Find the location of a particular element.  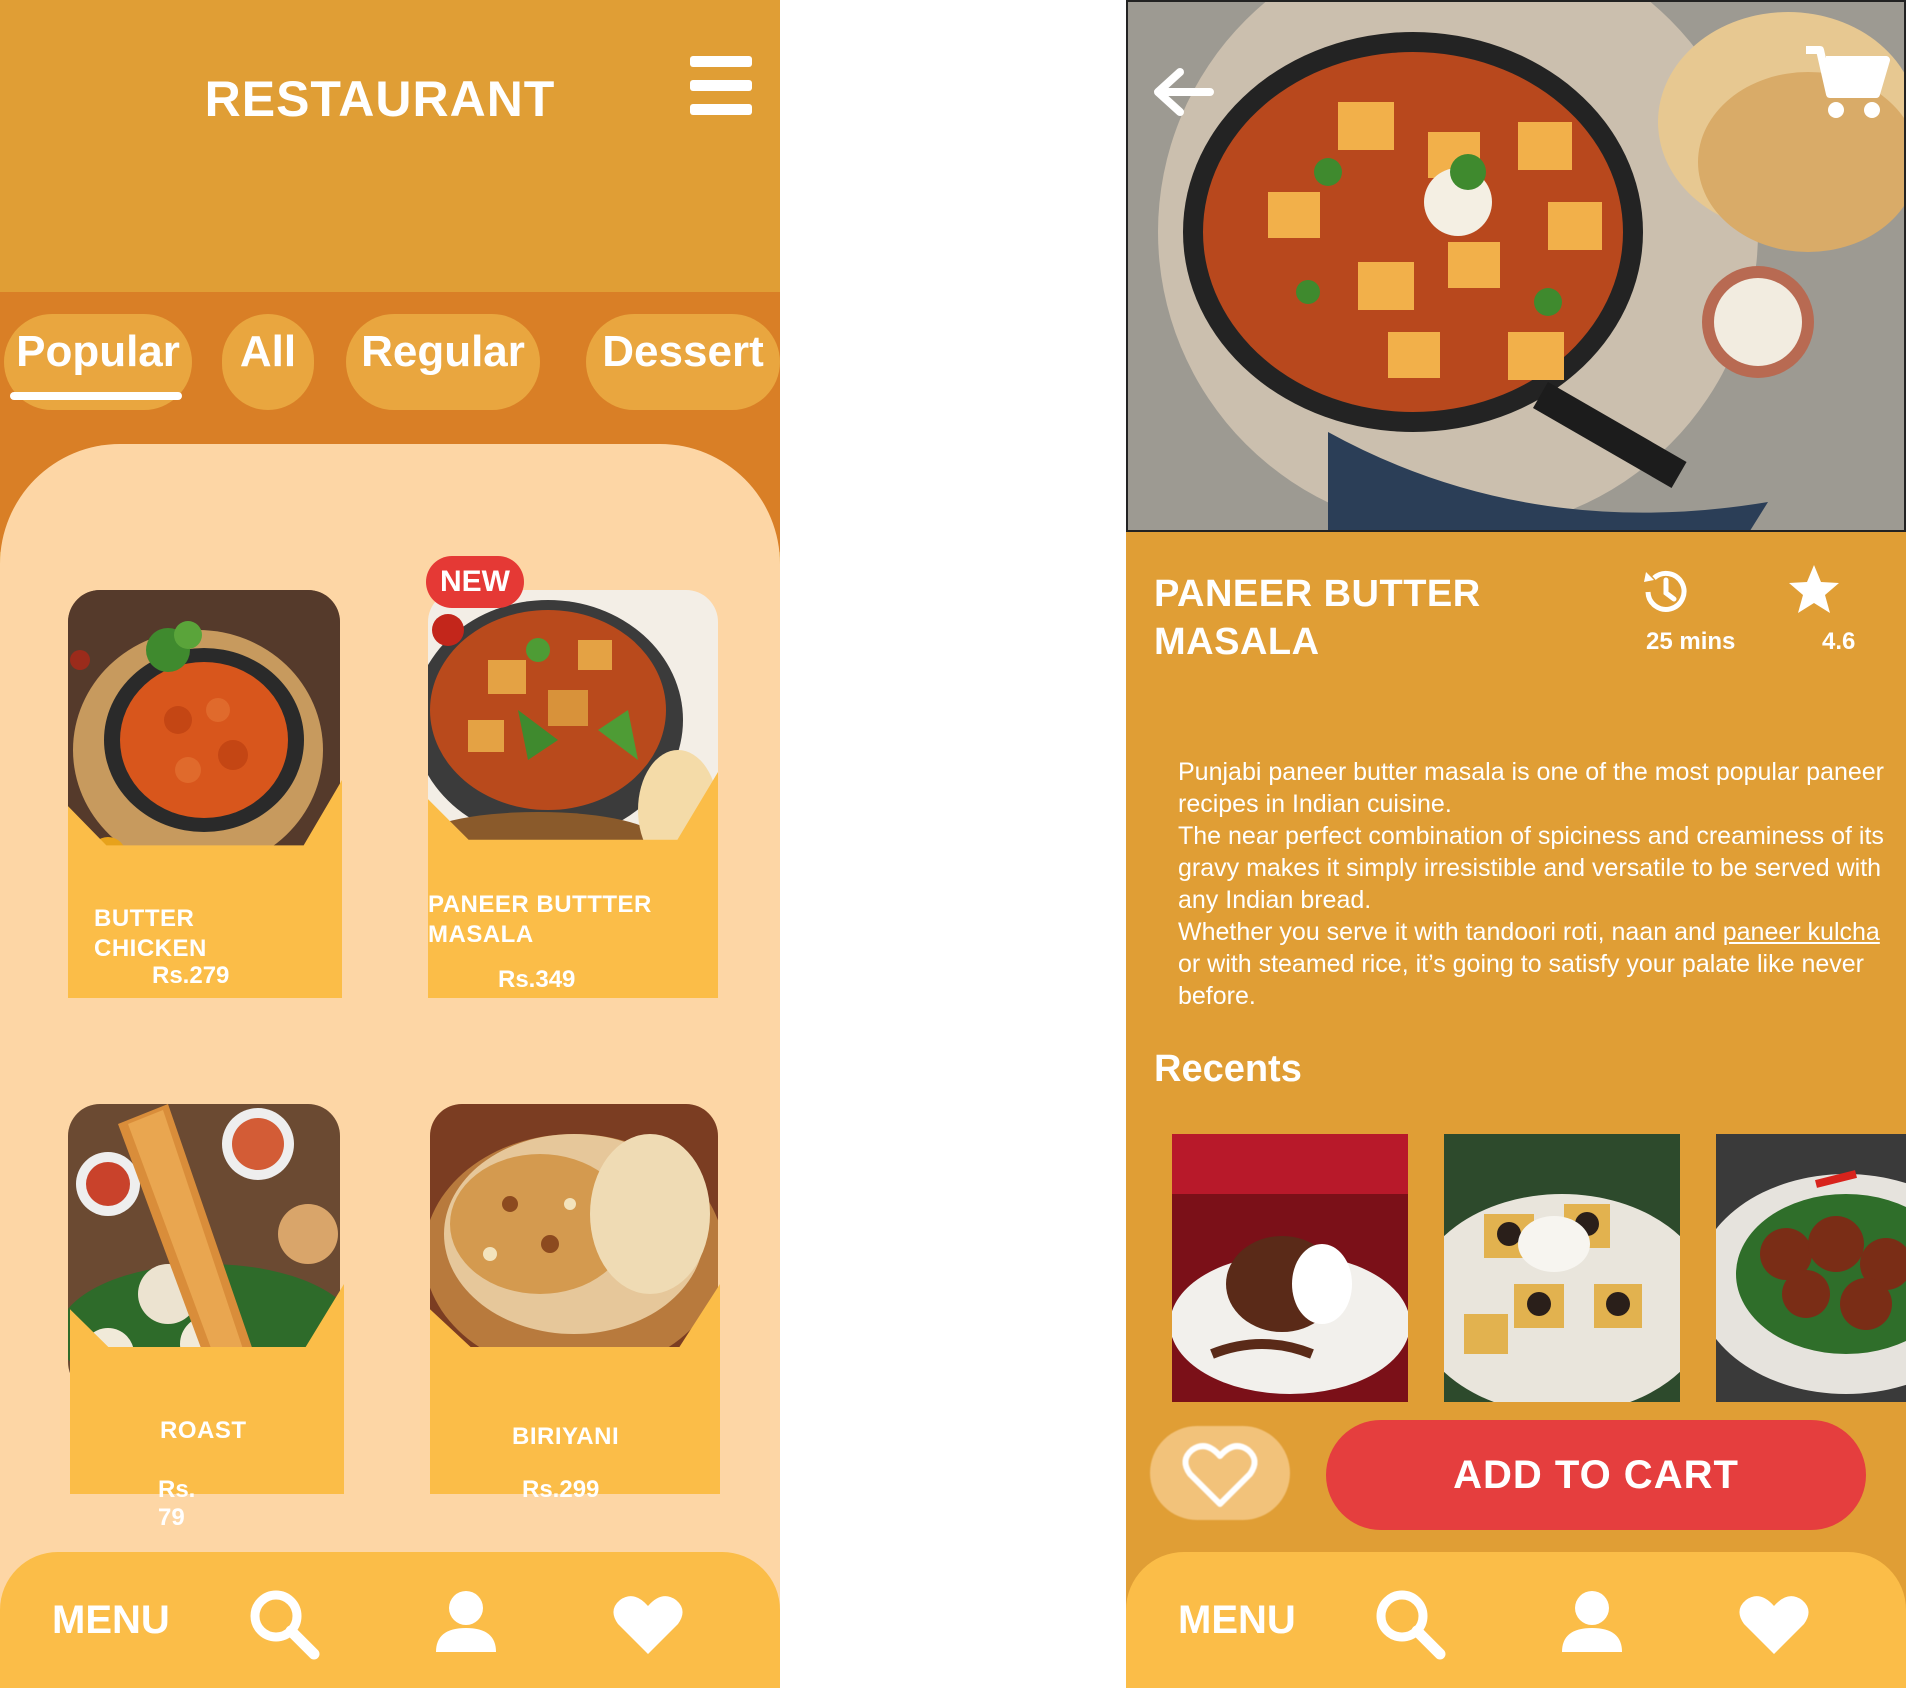

prep-time: 25 mins is located at coordinates (1691, 641).